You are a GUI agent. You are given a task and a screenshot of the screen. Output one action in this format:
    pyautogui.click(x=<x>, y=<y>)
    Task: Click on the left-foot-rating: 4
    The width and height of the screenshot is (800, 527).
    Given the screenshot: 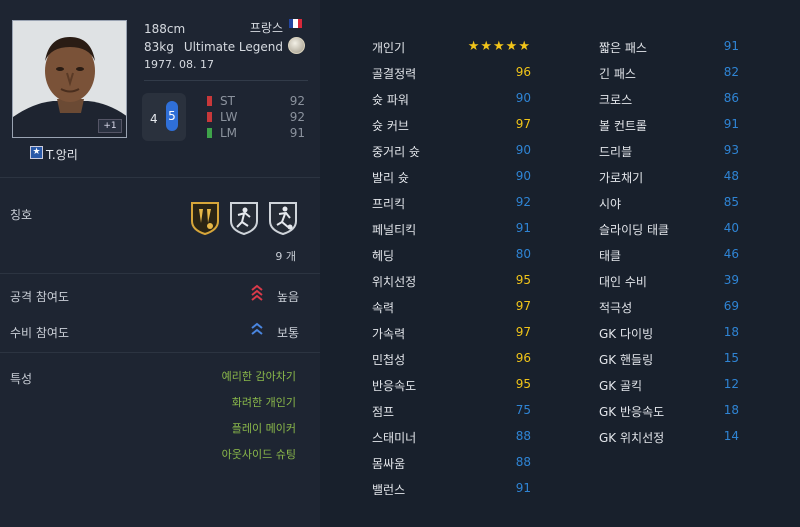 What is the action you would take?
    pyautogui.click(x=154, y=119)
    